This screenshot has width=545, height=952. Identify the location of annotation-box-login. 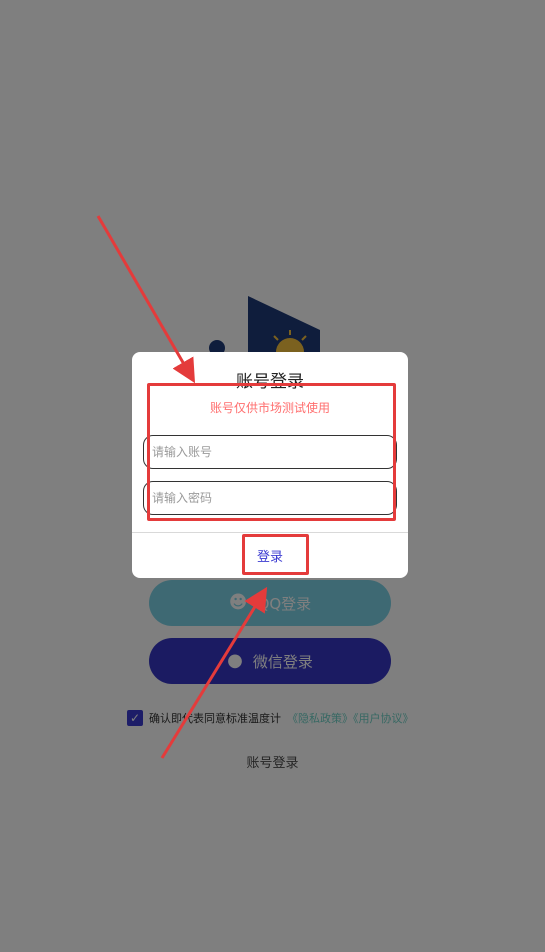
(275, 554).